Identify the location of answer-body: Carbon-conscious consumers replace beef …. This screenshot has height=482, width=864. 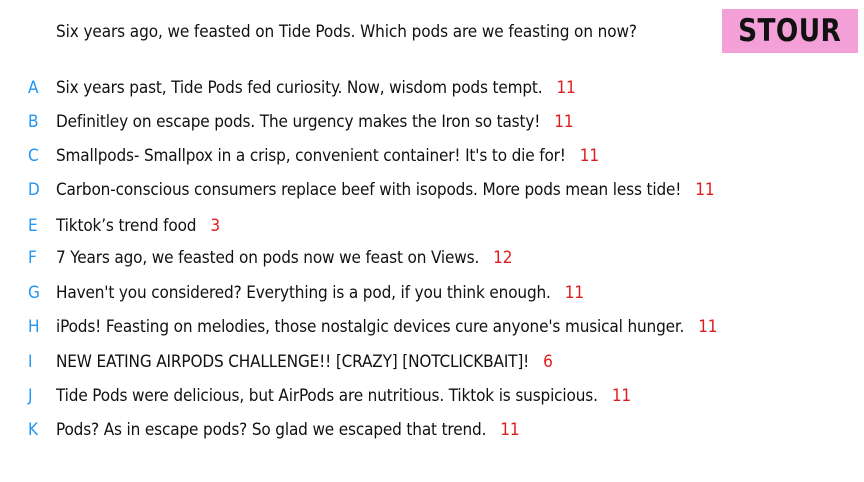
(369, 190).